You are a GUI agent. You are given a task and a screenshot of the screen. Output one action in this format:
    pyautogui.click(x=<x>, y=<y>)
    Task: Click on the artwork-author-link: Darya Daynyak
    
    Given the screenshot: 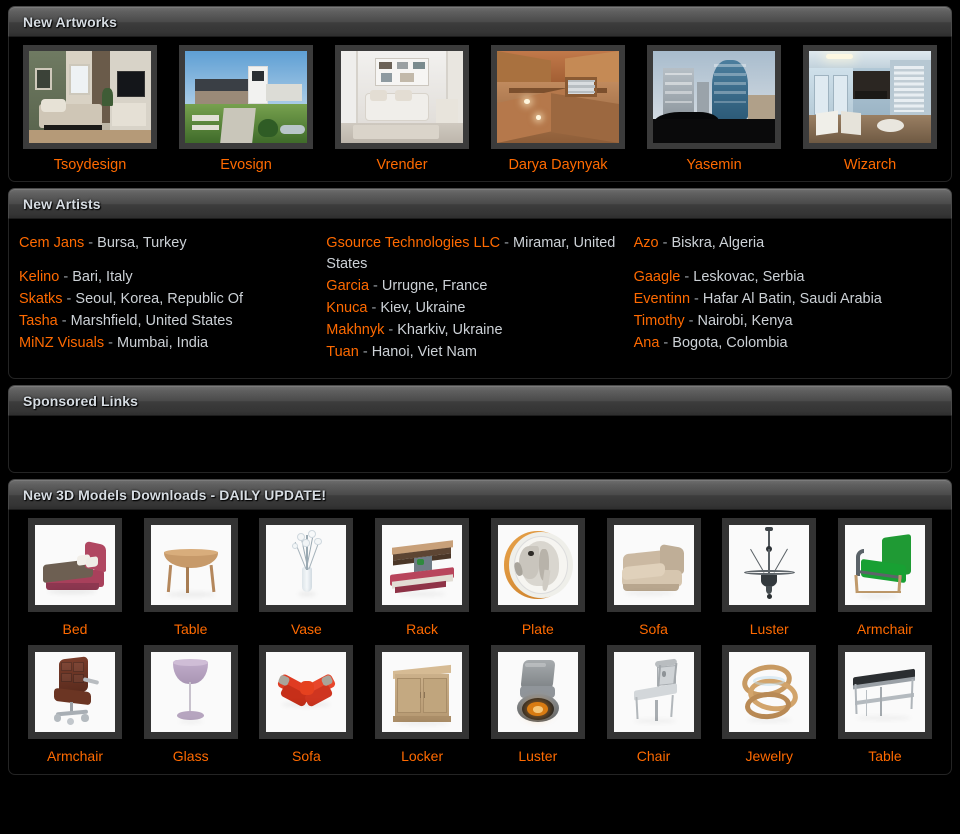 What is the action you would take?
    pyautogui.click(x=557, y=165)
    